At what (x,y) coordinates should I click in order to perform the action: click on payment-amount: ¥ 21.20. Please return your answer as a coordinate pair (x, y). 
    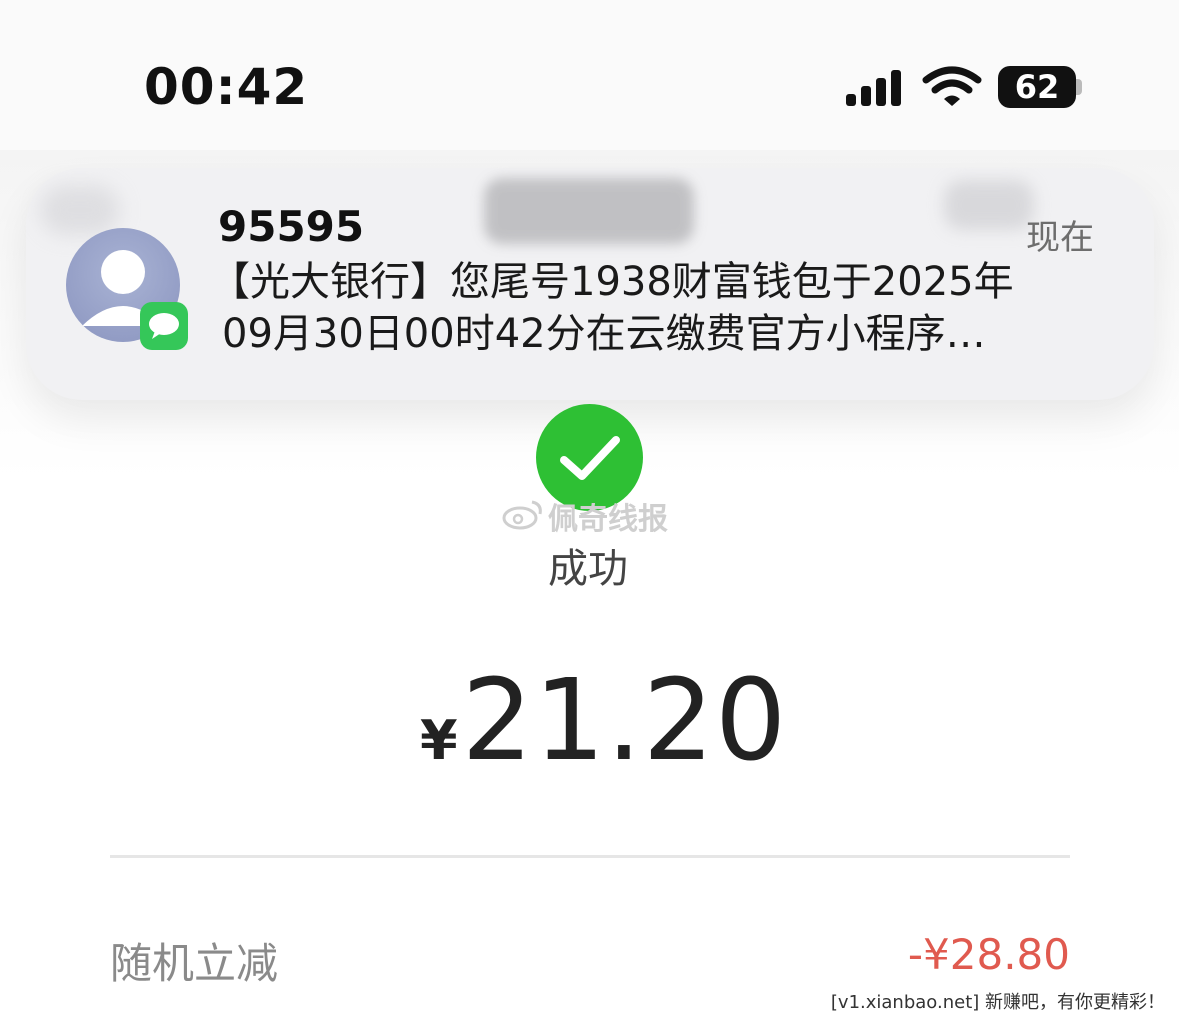
    Looking at the image, I should click on (603, 721).